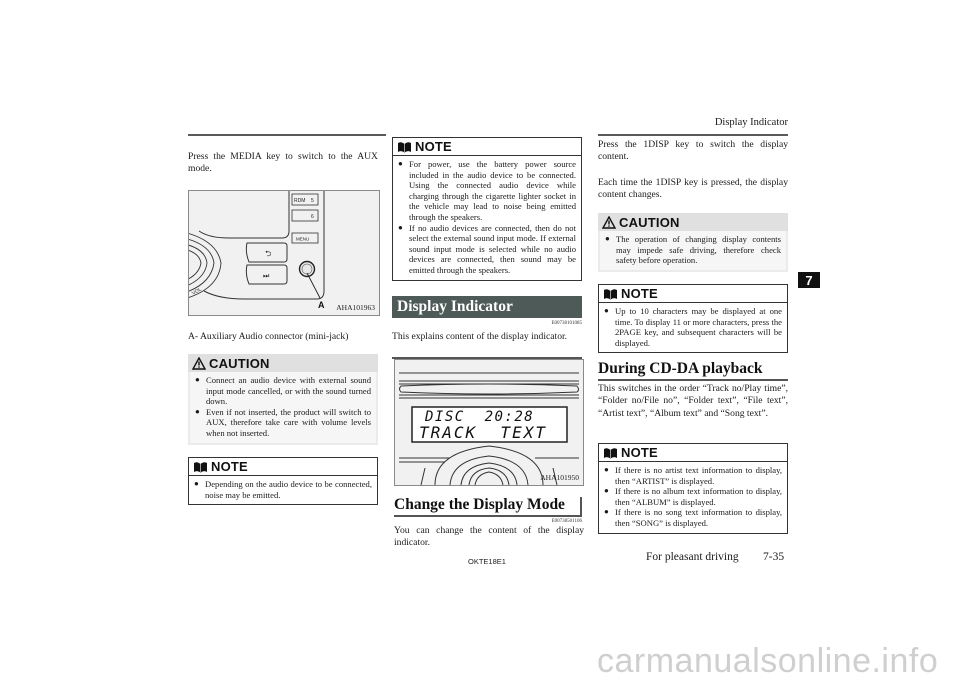 This screenshot has height=681, width=960. Describe the element at coordinates (312, 201) in the screenshot. I see `key-5-label: 5` at that location.